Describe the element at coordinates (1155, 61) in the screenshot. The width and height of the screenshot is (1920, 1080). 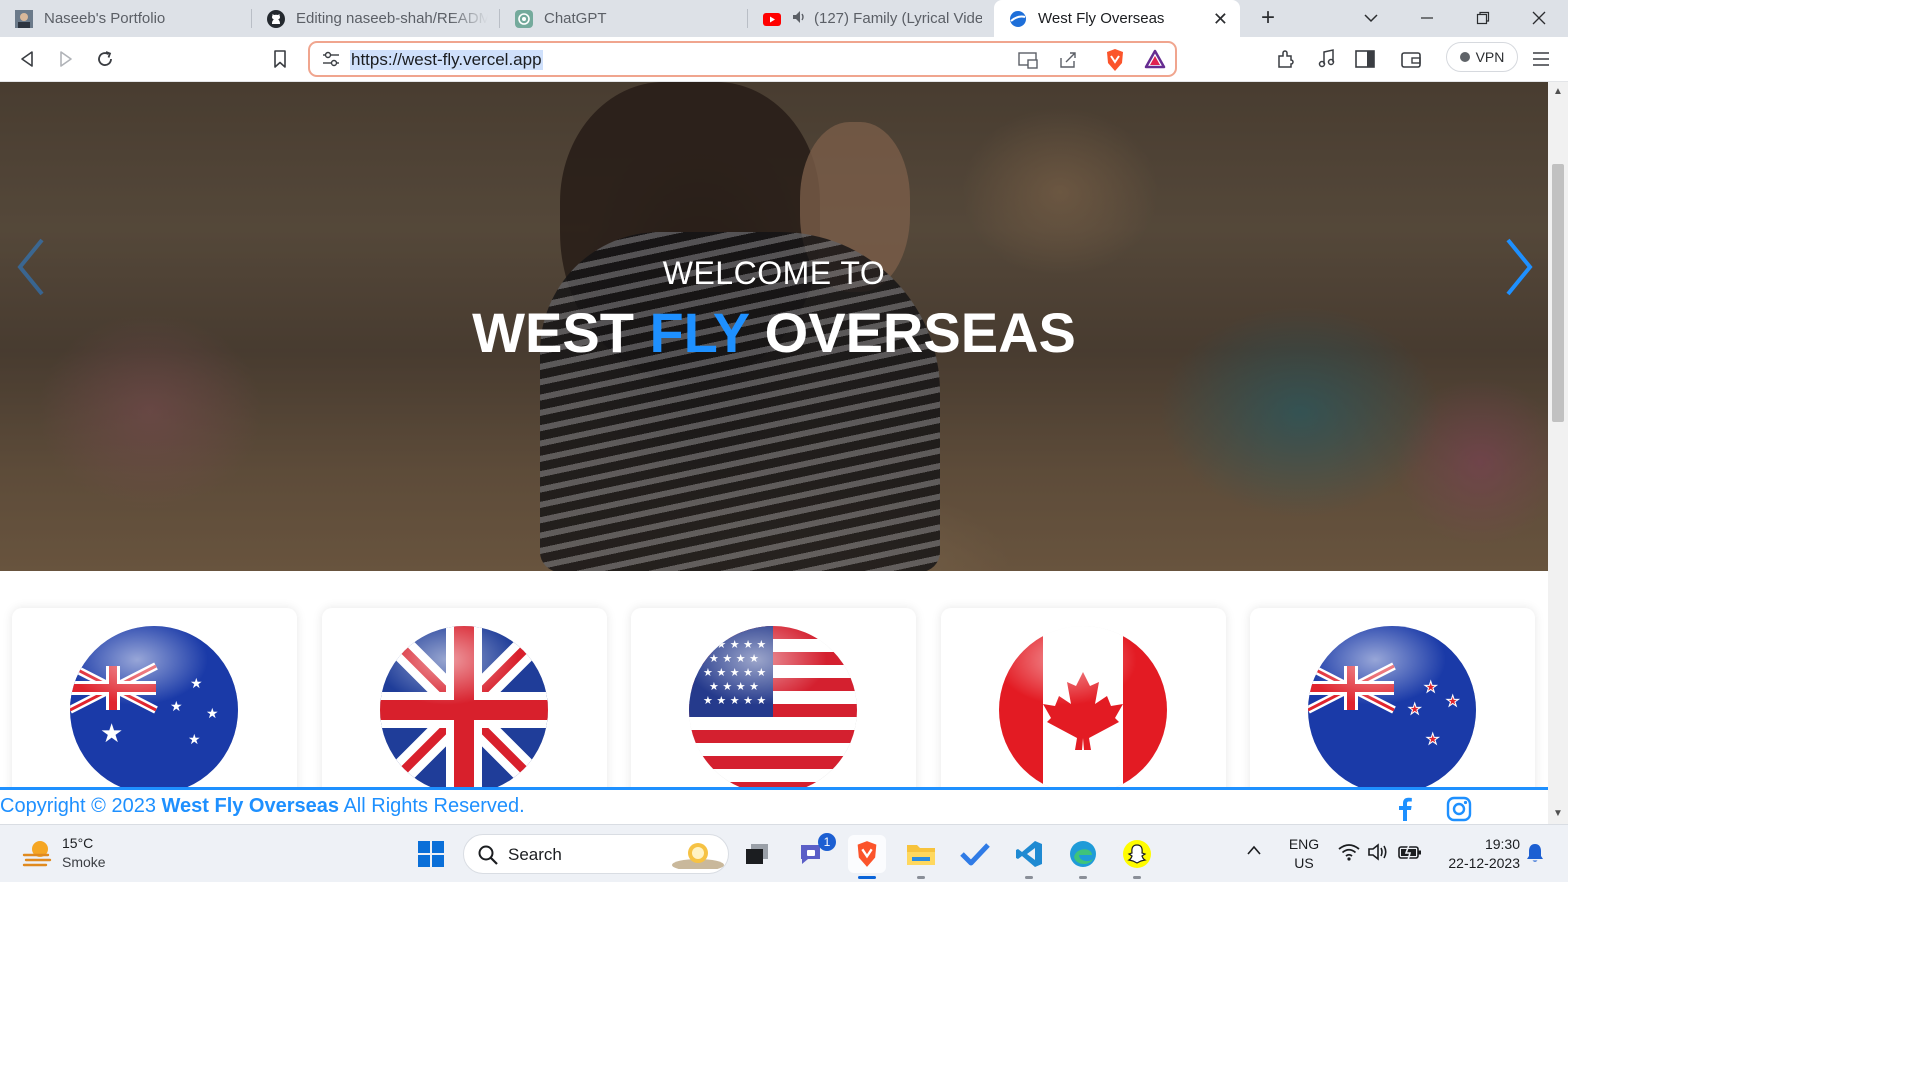
I see `brave-rewards-icon` at that location.